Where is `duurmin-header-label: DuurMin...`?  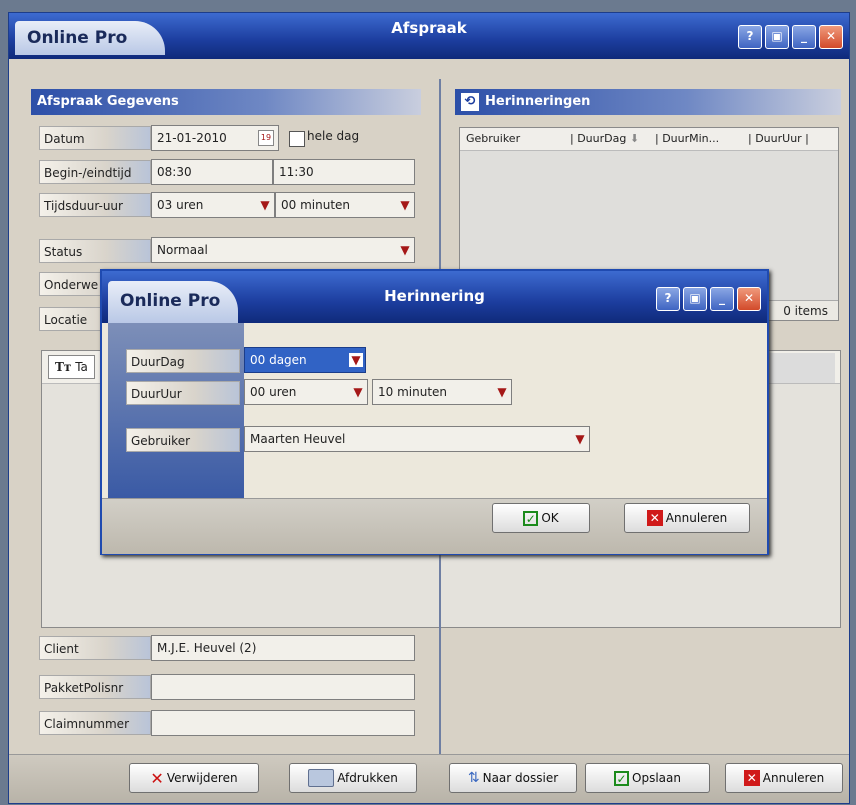
duurmin-header-label: DuurMin... is located at coordinates (691, 138).